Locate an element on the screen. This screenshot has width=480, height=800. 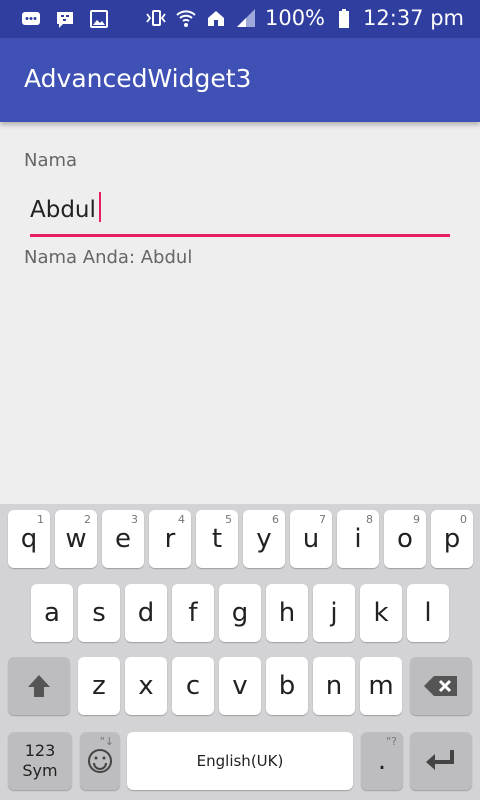
shift-key is located at coordinates (39, 686).